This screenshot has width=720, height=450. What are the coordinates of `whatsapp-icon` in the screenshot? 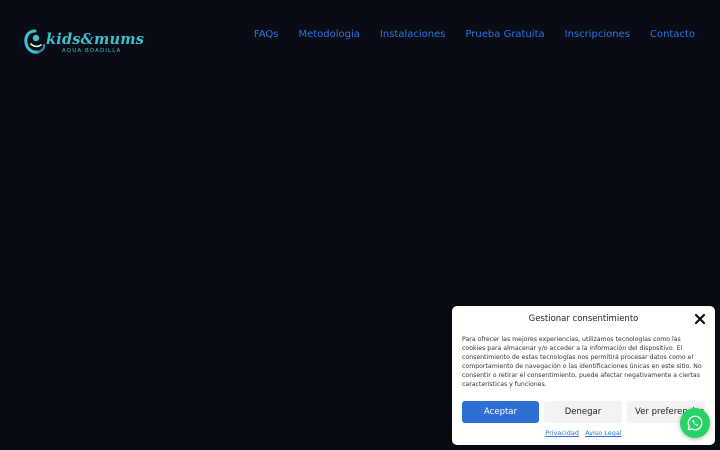 It's located at (695, 423).